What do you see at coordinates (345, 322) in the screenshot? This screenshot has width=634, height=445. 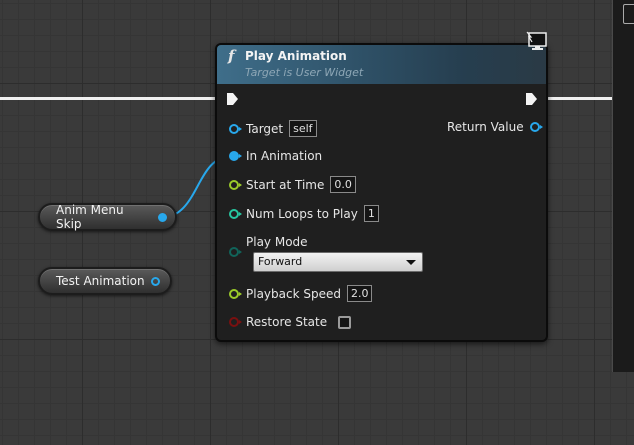 I see `restore-state-checkbox` at bounding box center [345, 322].